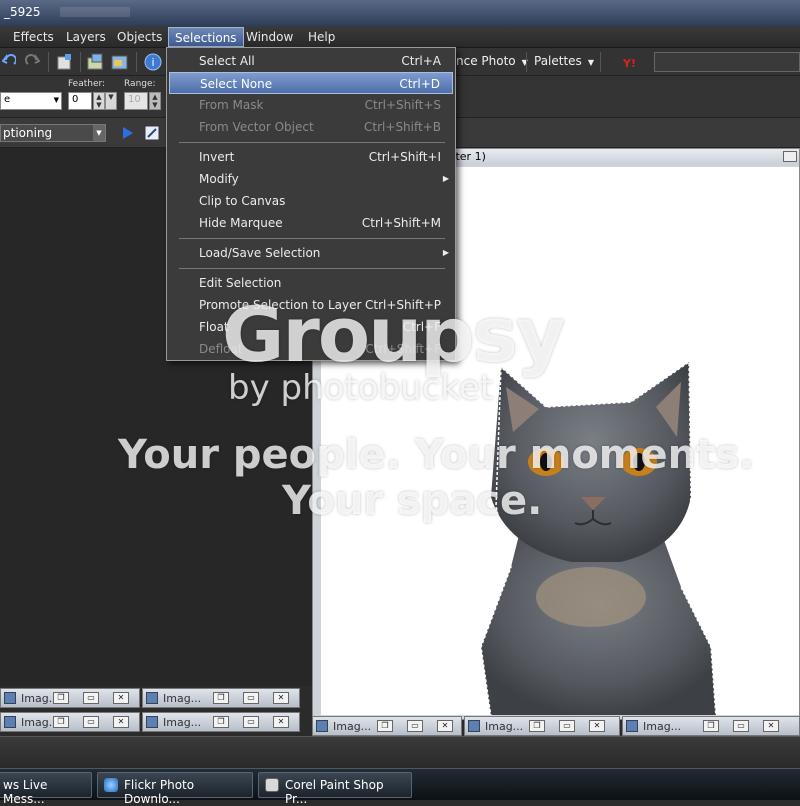  What do you see at coordinates (492, 62) in the screenshot?
I see `enhance-photo-button: nce Photo ▼` at bounding box center [492, 62].